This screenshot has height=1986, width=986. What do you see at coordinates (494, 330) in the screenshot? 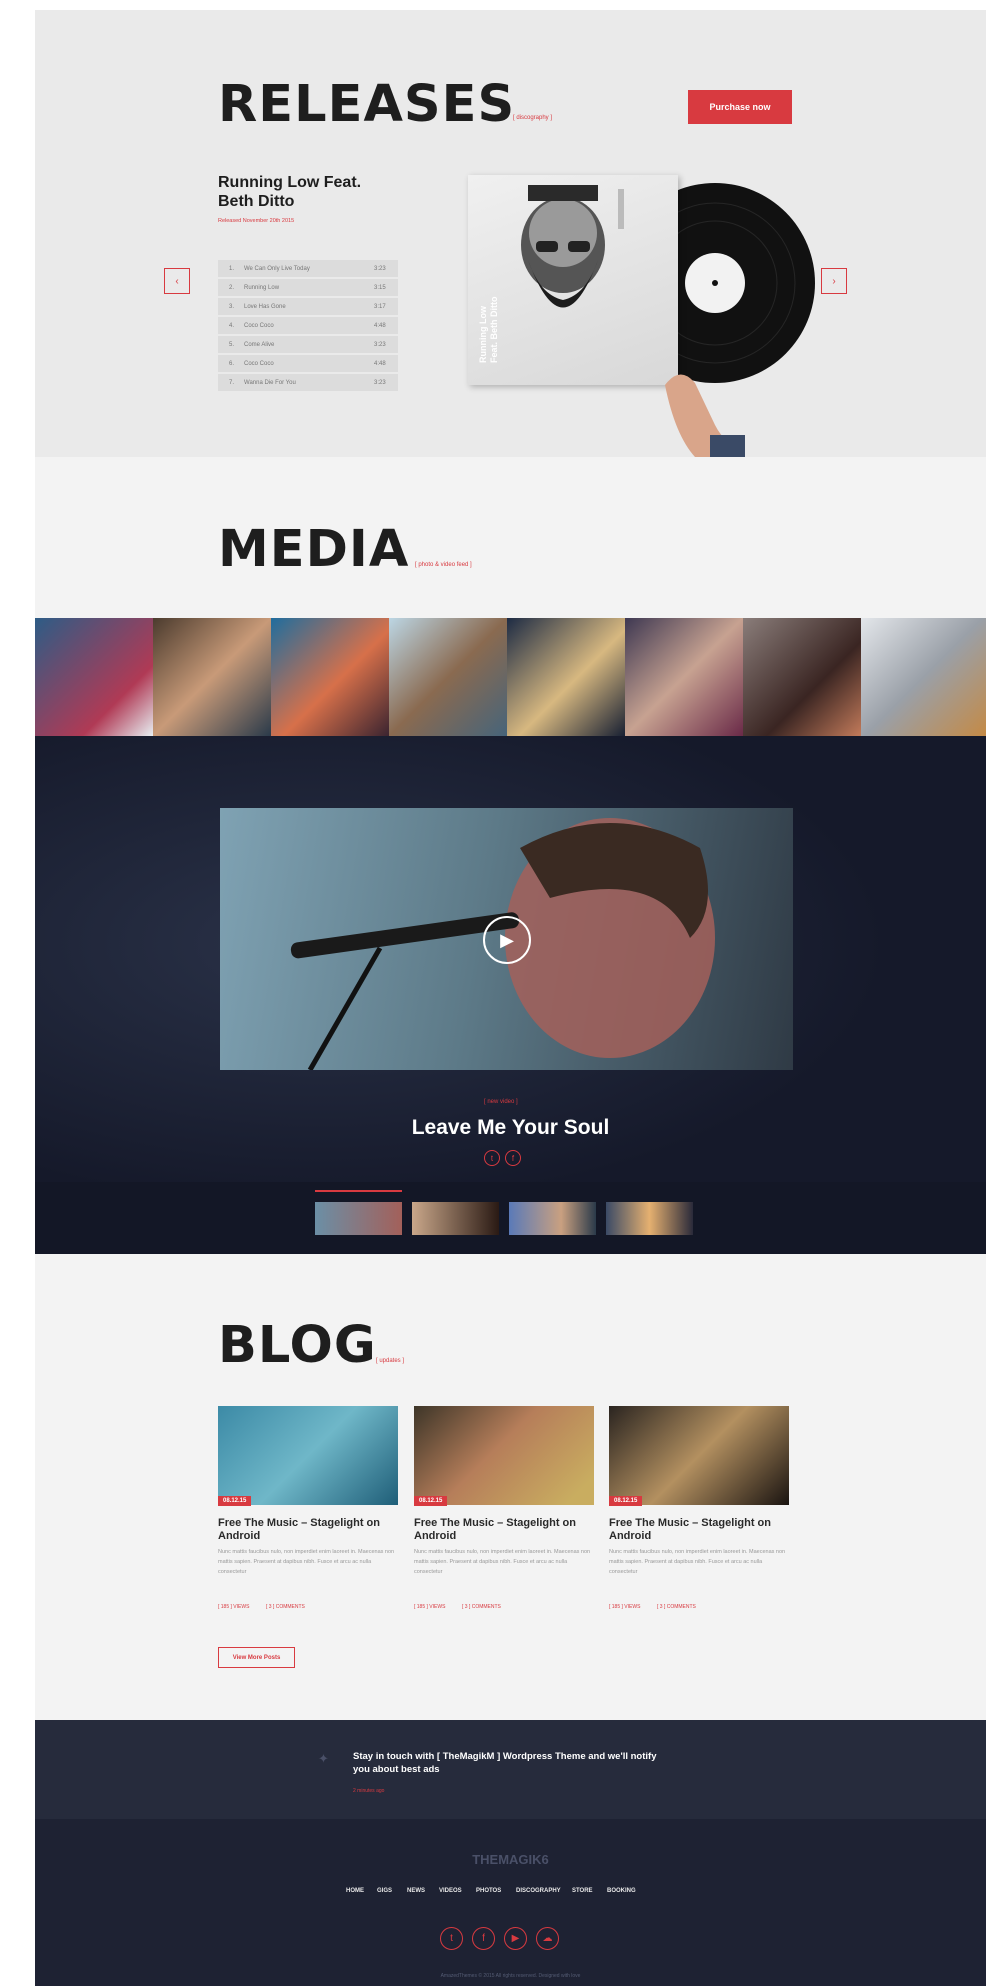
I see `cover-title-line-2: Feat. Beth Ditto` at bounding box center [494, 330].